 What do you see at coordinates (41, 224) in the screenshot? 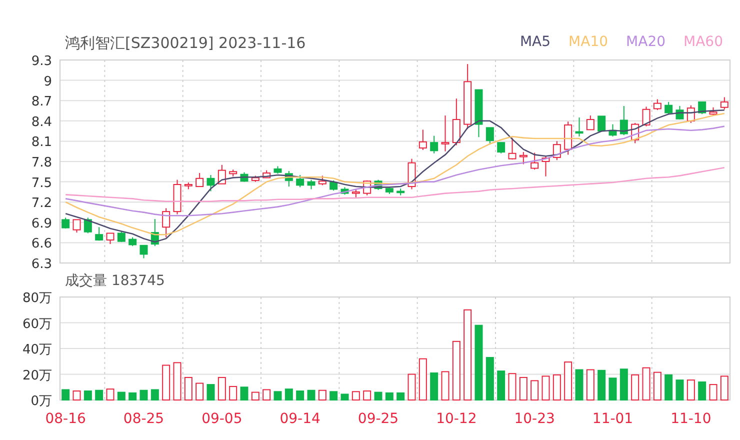
I see `axis-label: 6.9` at bounding box center [41, 224].